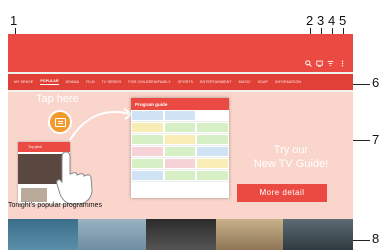 The height and width of the screenshot is (250, 388). I want to click on tab-my-sense: MY SENSE, so click(23, 82).